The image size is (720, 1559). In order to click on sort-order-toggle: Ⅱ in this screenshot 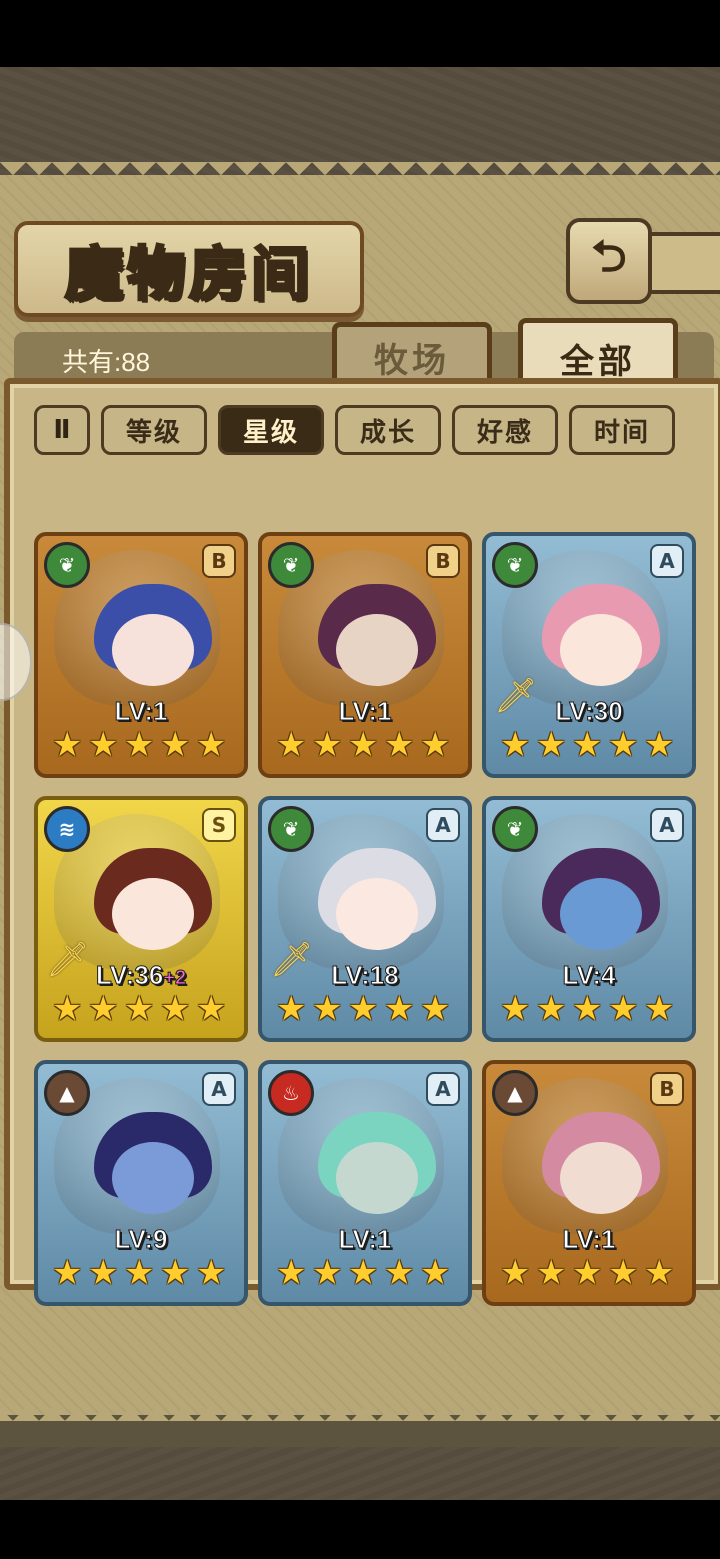, I will do `click(62, 430)`.